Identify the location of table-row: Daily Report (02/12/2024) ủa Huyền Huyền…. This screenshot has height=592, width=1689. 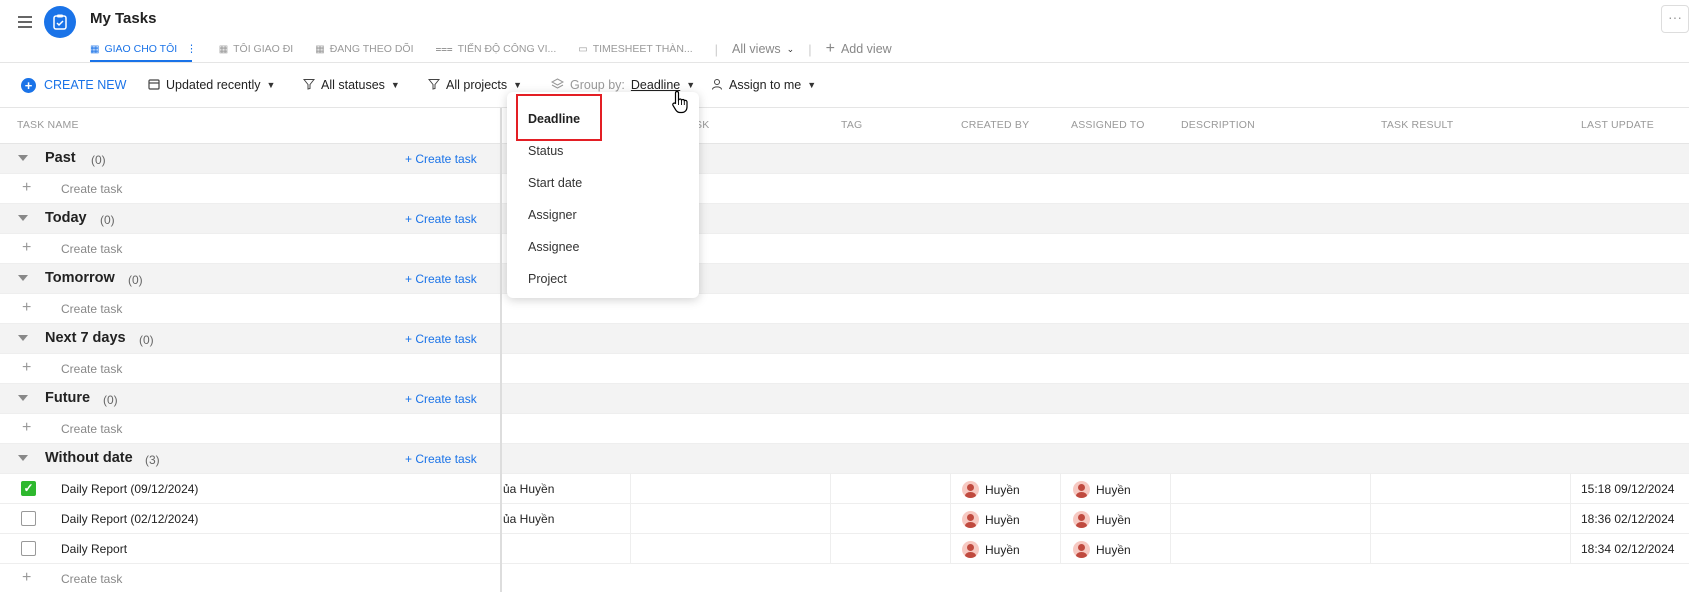
(844, 519).